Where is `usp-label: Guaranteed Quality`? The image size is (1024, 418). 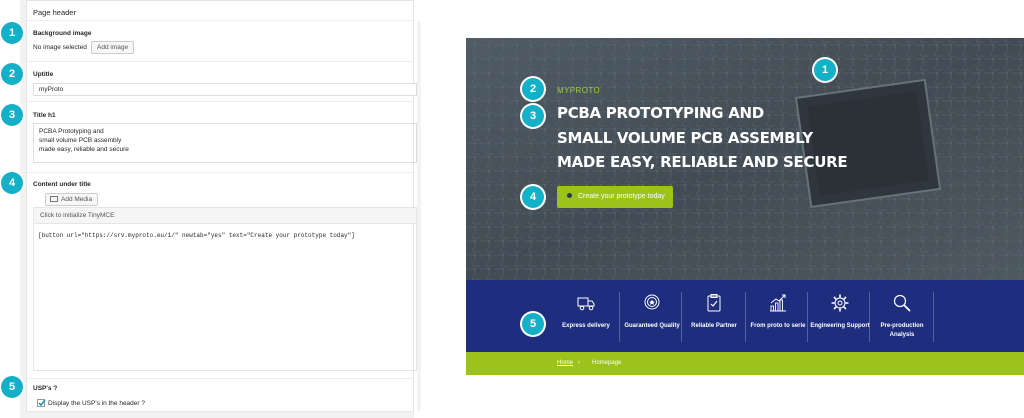
usp-label: Guaranteed Quality is located at coordinates (652, 326).